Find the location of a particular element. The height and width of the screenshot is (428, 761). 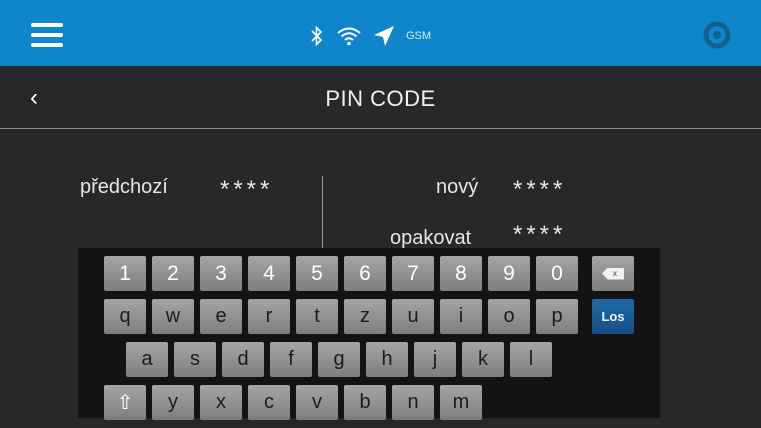

key-1: 1 is located at coordinates (125, 273).